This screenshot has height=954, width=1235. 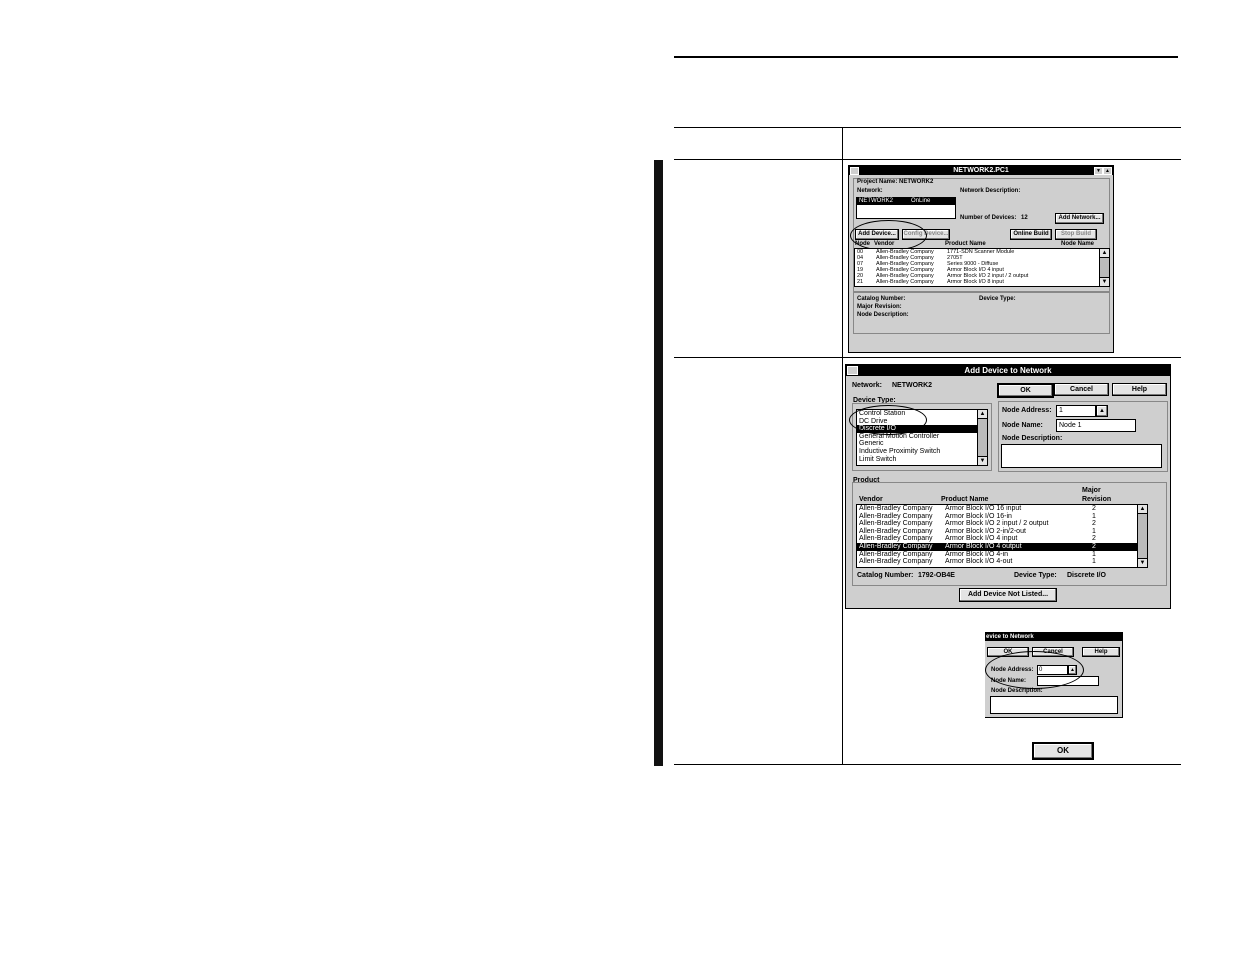 What do you see at coordinates (1139, 389) in the screenshot?
I see `help-button: Help` at bounding box center [1139, 389].